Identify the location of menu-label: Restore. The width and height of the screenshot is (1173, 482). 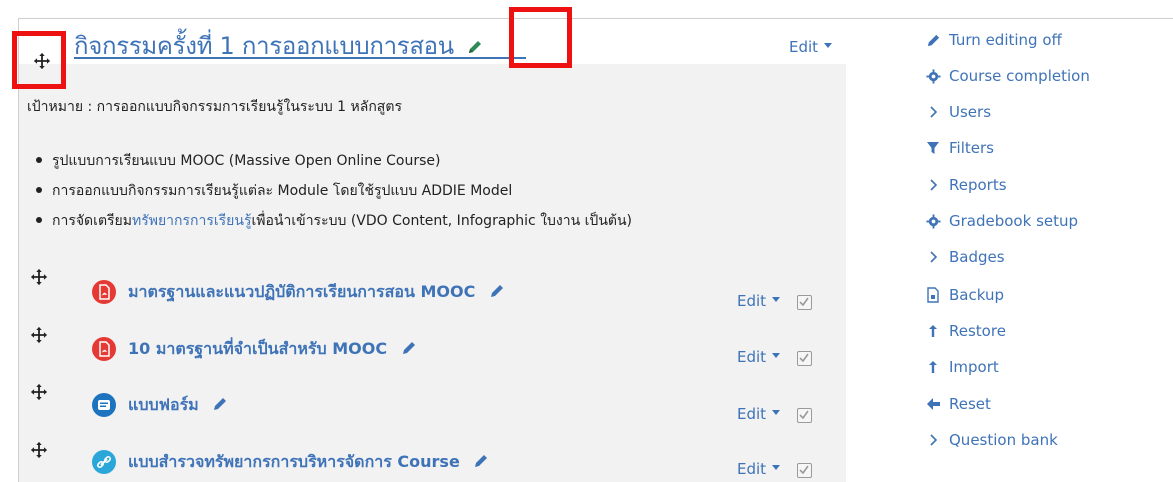
(977, 331).